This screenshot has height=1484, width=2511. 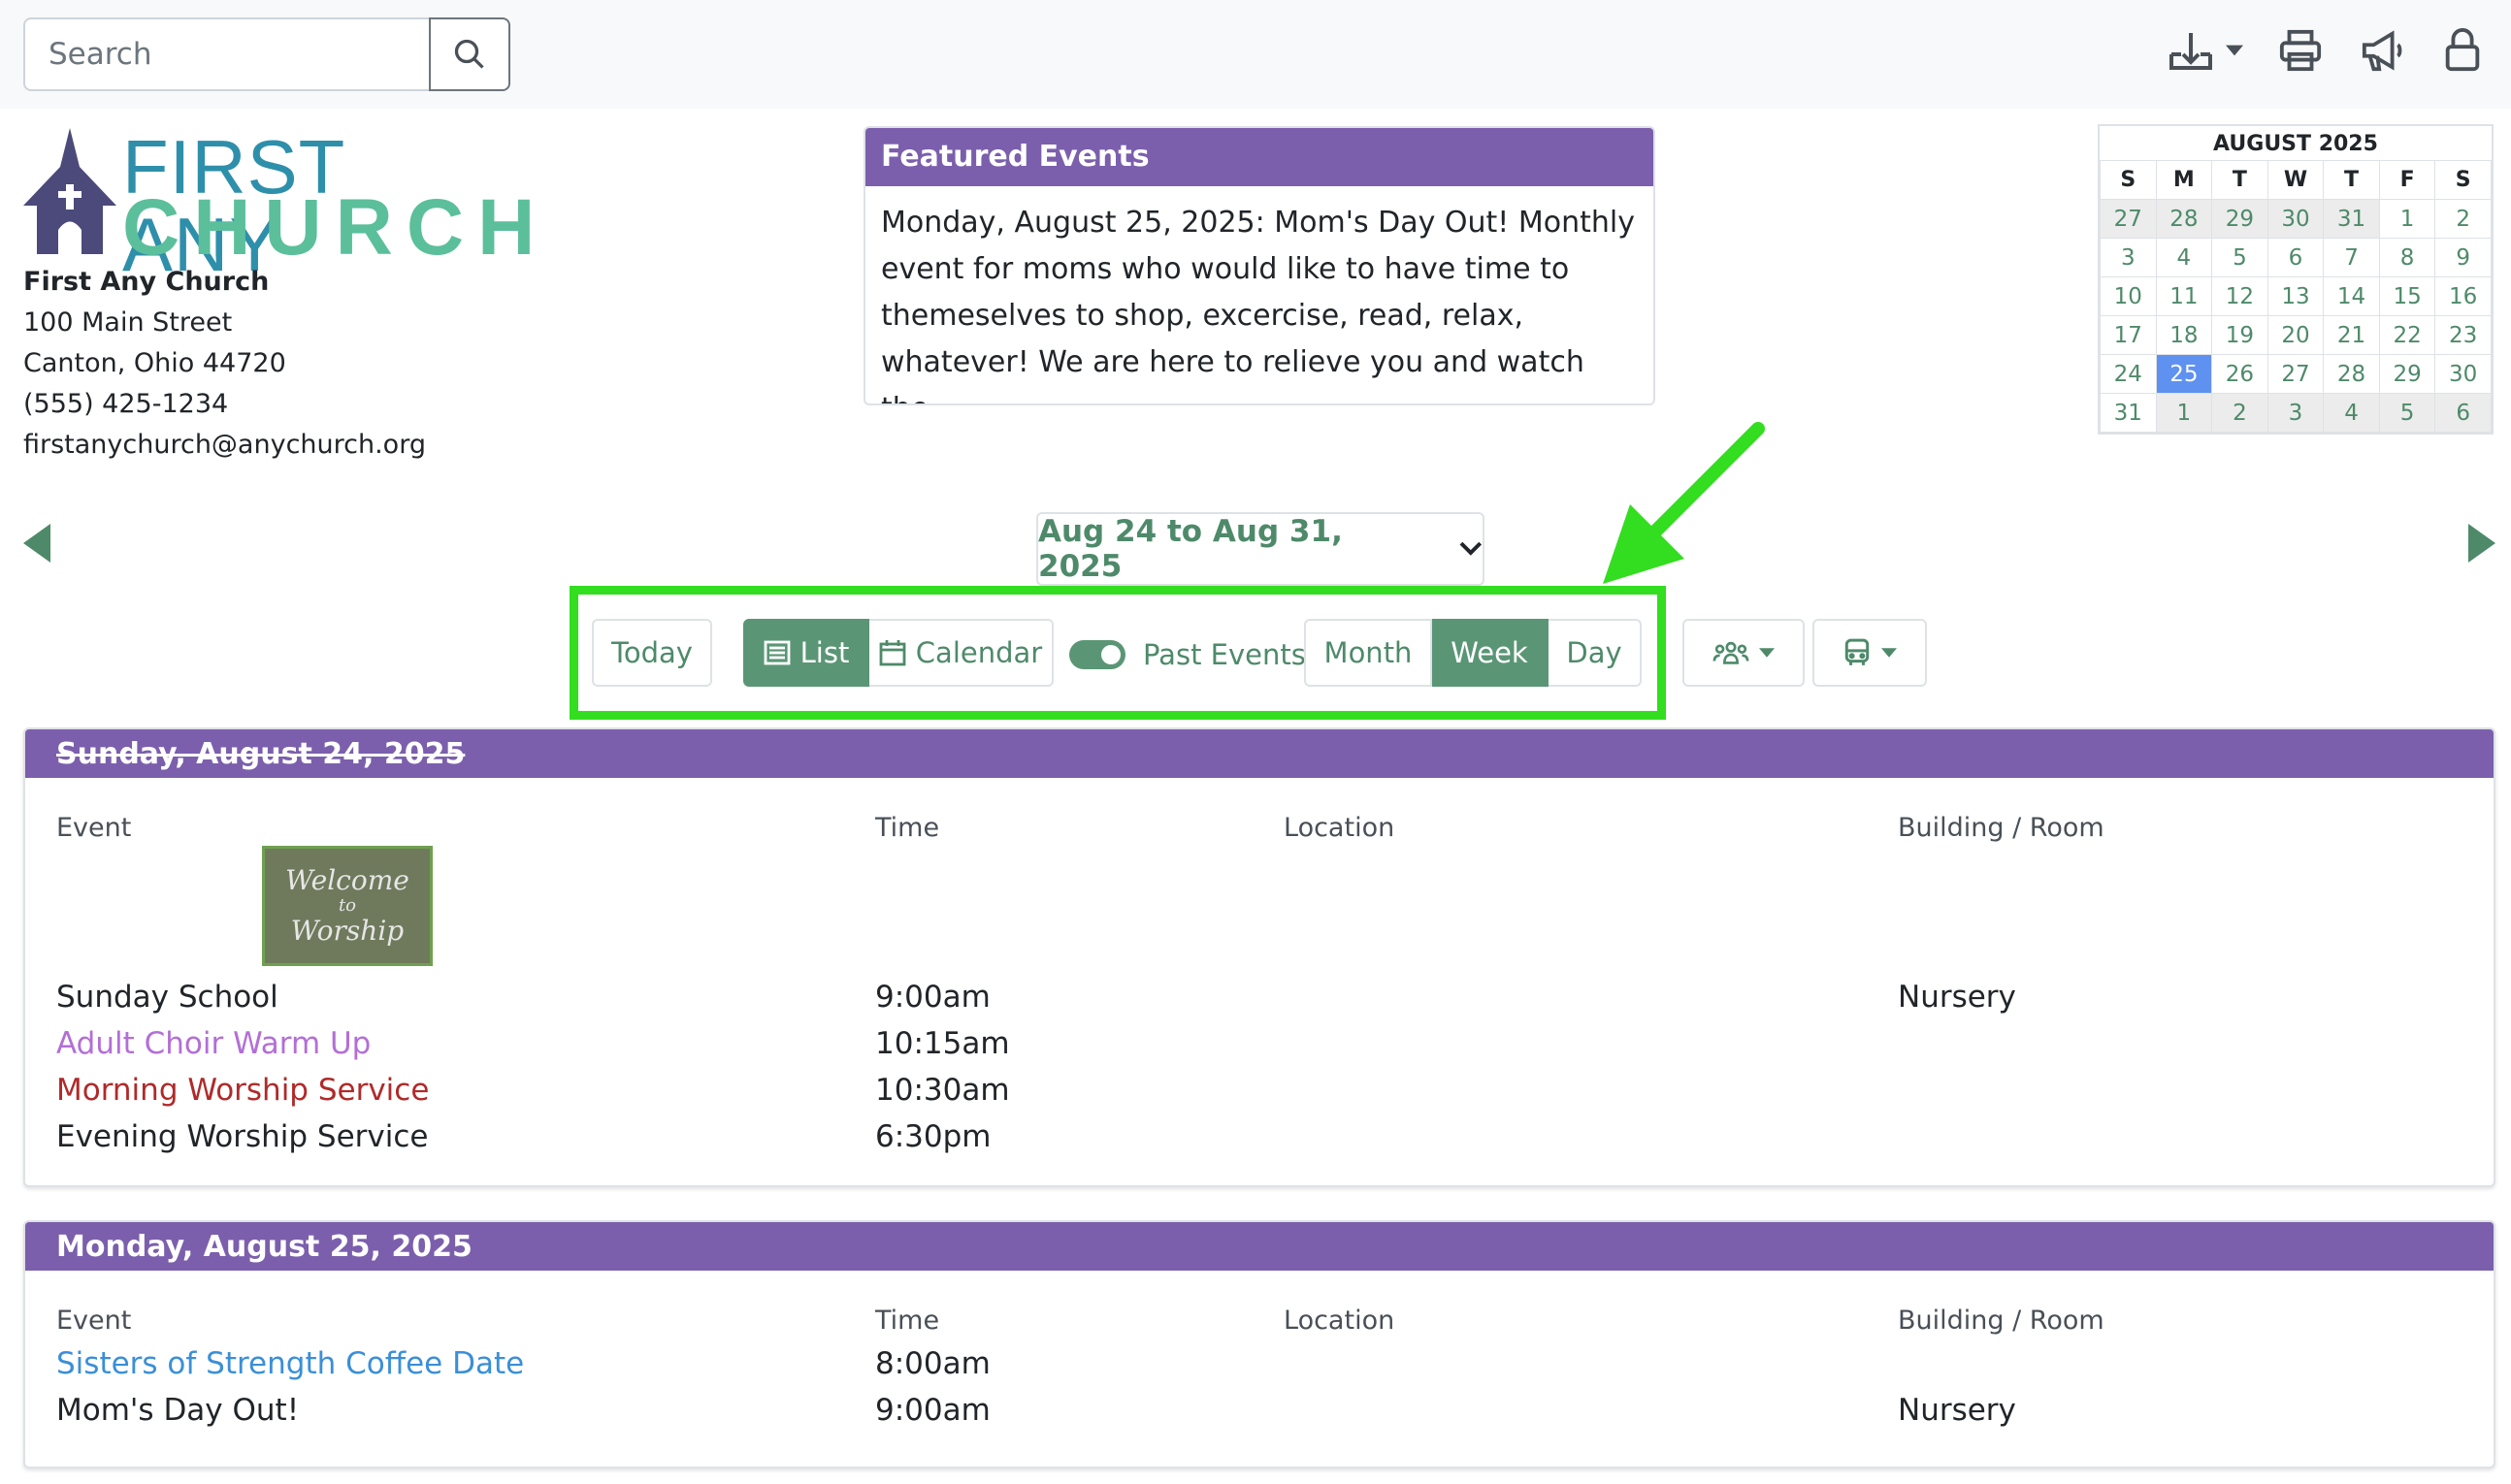 What do you see at coordinates (347, 906) in the screenshot?
I see `welcome-to-worship-image: Welcome to Worship` at bounding box center [347, 906].